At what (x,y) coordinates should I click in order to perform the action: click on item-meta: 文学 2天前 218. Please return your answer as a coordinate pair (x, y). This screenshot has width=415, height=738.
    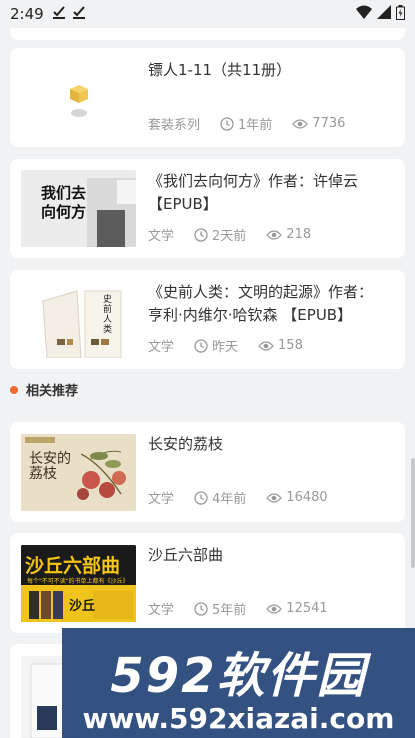
    Looking at the image, I should click on (229, 234).